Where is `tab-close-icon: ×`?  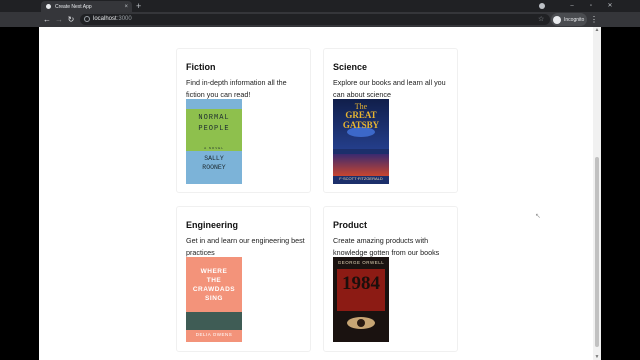 tab-close-icon: × is located at coordinates (126, 7).